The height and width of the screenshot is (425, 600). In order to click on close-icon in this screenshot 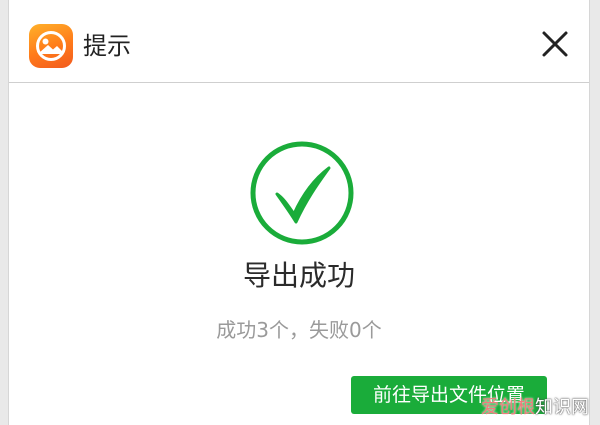, I will do `click(555, 44)`.